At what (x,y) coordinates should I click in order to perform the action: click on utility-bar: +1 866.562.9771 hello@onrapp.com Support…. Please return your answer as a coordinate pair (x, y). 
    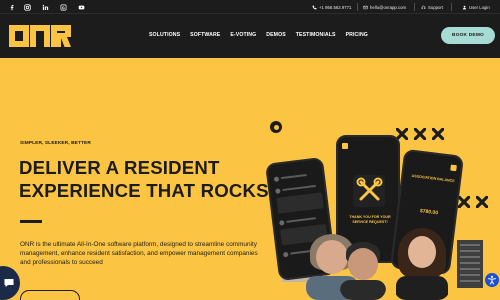
    Looking at the image, I should click on (250, 7).